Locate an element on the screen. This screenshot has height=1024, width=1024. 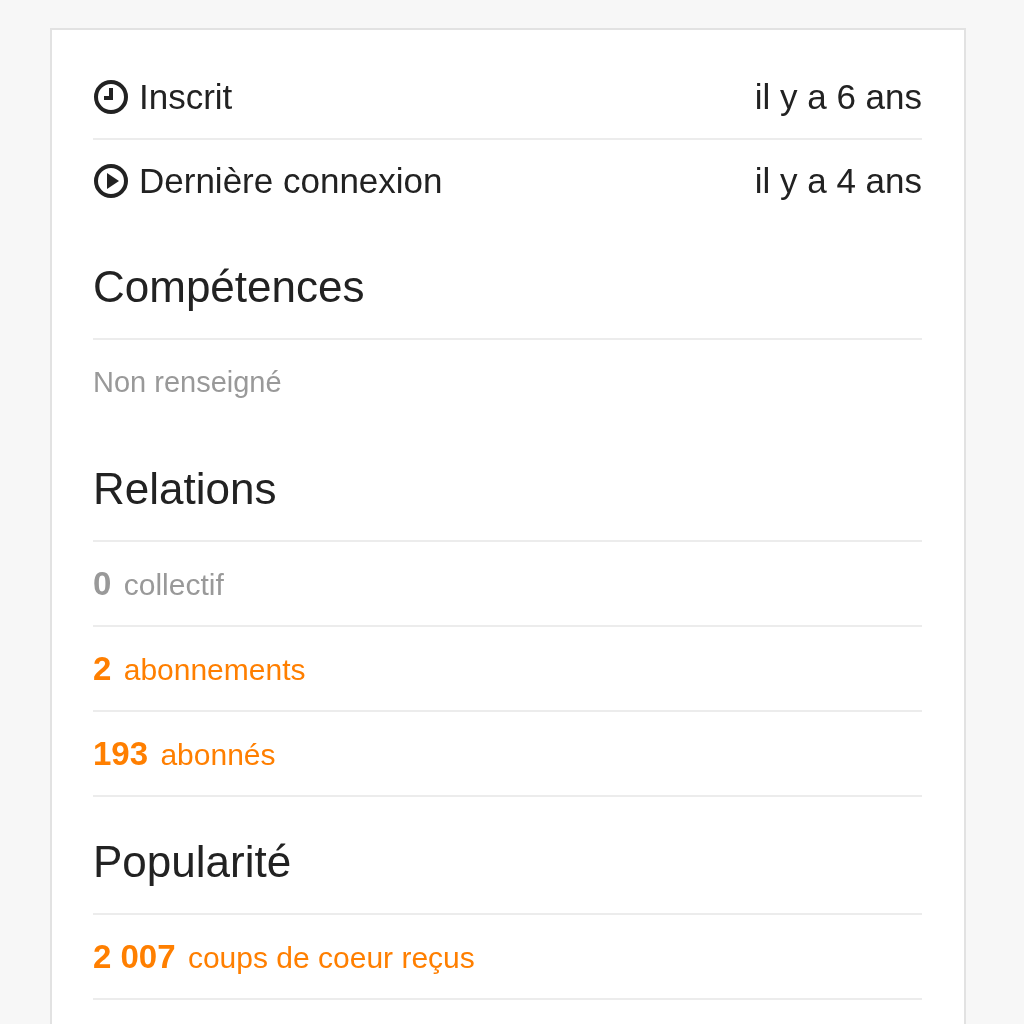
section-heading: Relations is located at coordinates (507, 483).